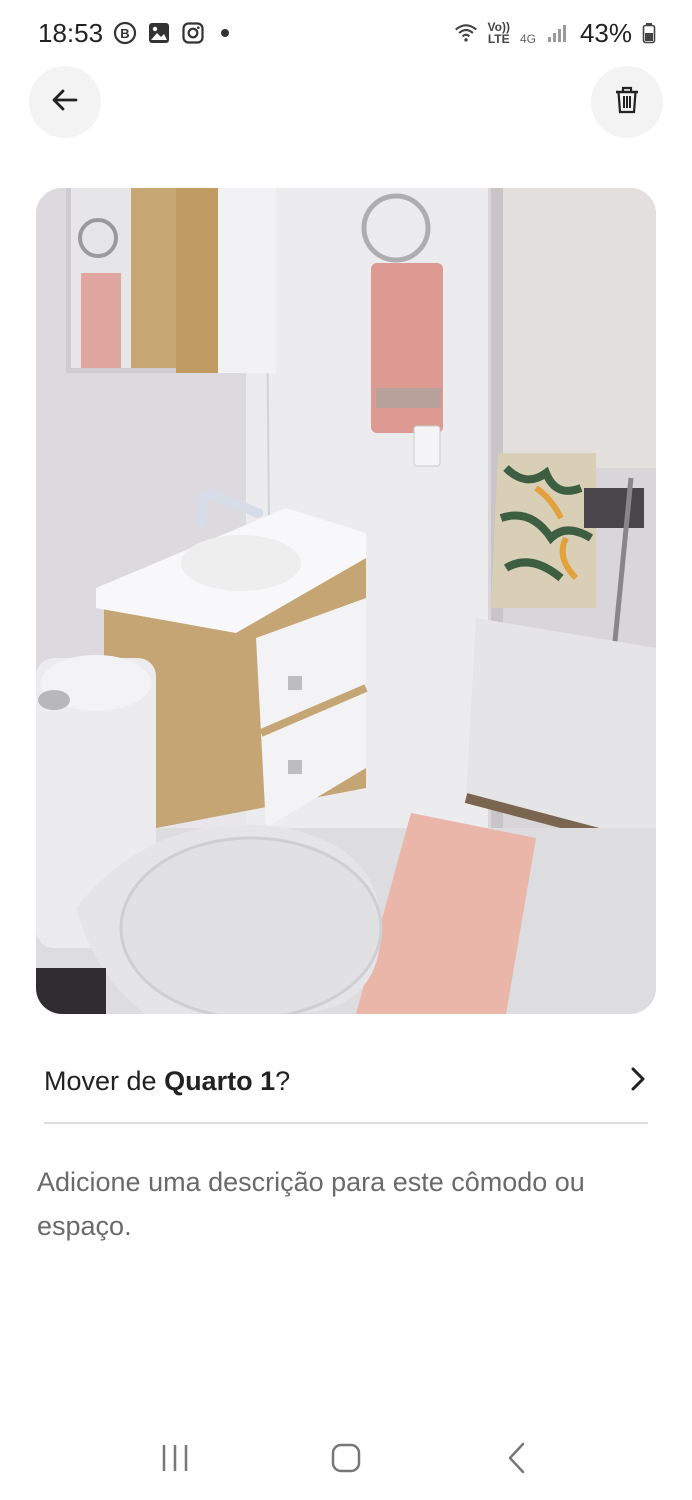 The height and width of the screenshot is (1500, 692). I want to click on recent-apps-button, so click(175, 1460).